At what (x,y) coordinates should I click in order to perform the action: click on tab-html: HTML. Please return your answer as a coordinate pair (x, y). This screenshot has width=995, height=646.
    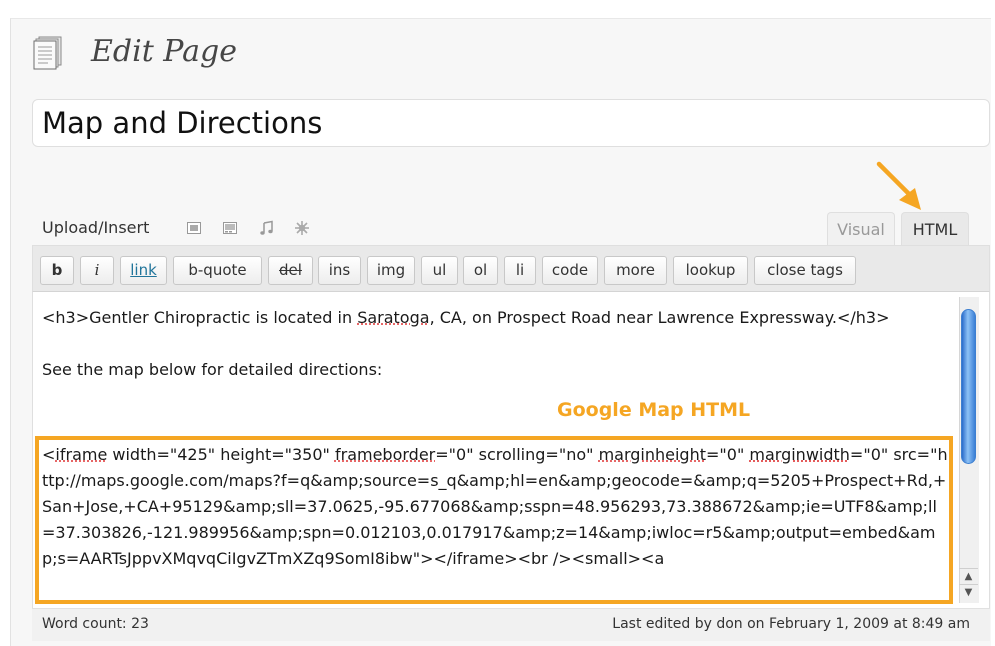
    Looking at the image, I should click on (935, 229).